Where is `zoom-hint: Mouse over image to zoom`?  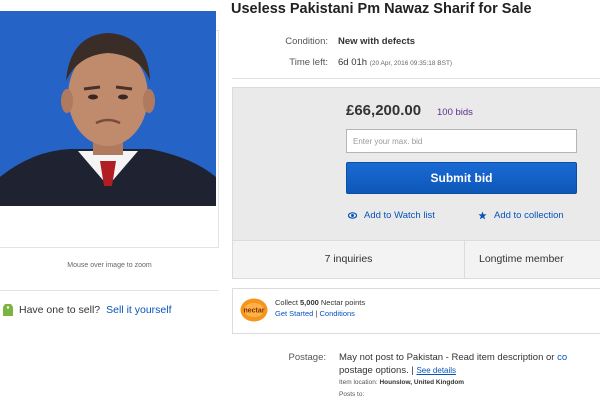
zoom-hint: Mouse over image to zoom is located at coordinates (109, 265).